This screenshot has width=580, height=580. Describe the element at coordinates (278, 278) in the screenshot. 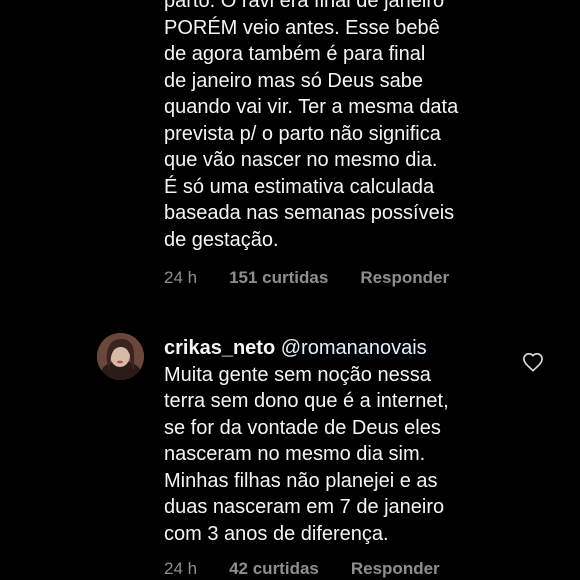

I see `comment-1-likes-link: 151 curtidas` at that location.